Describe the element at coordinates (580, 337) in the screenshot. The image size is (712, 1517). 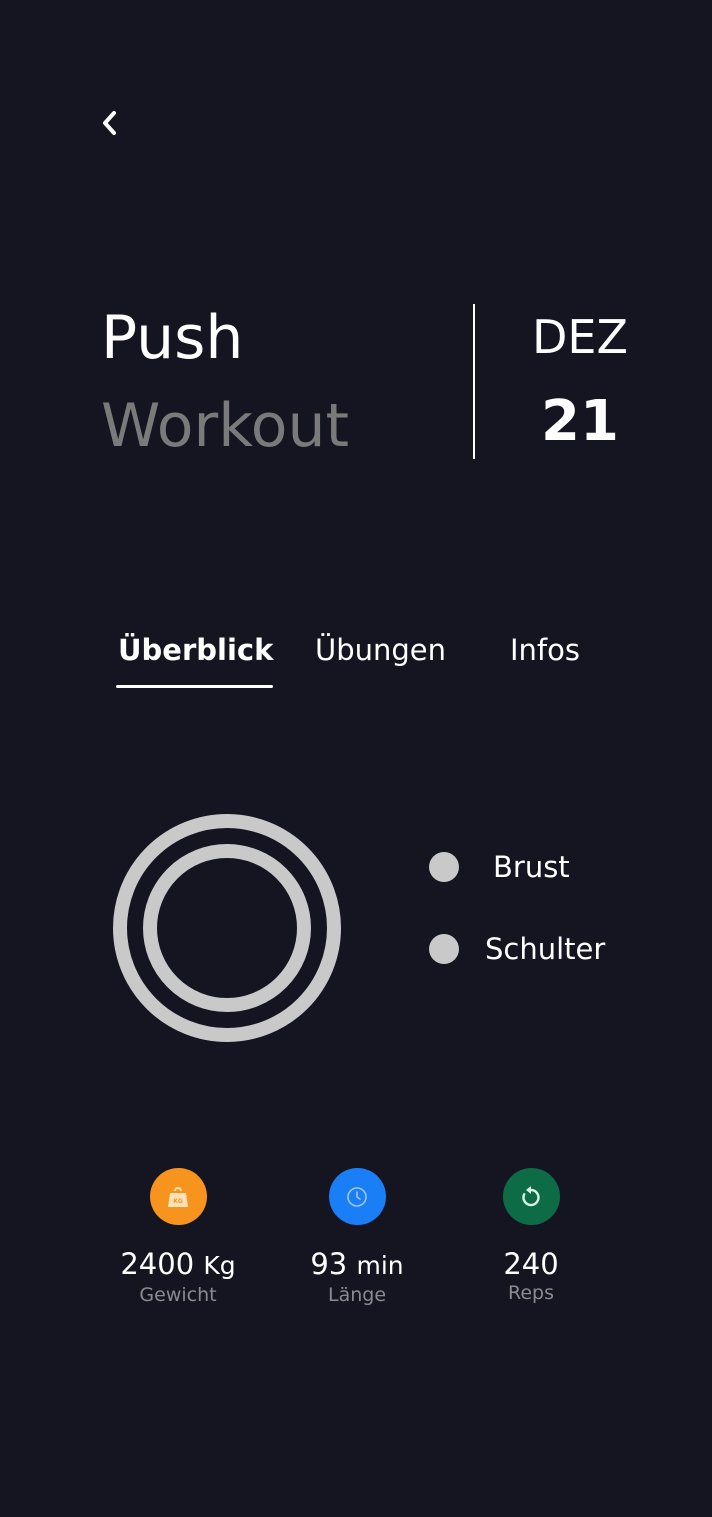
I see `date-month: DEZ` at that location.